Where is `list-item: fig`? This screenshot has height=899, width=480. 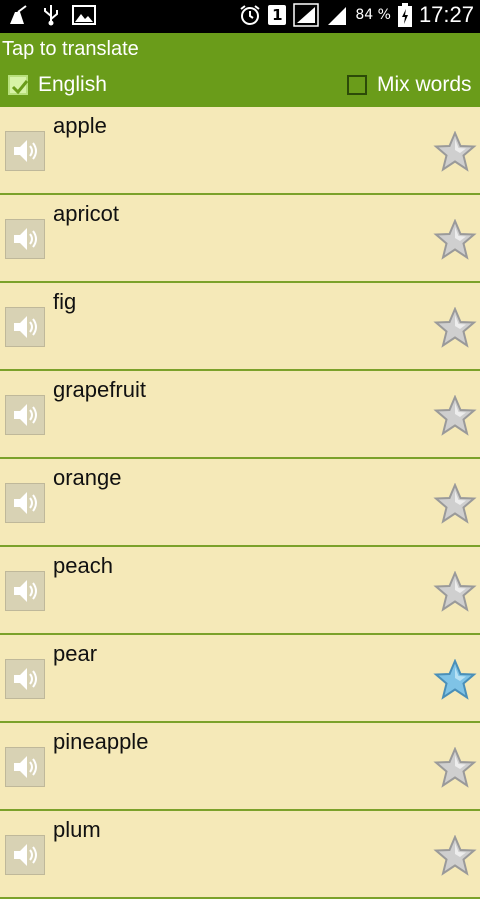
list-item: fig is located at coordinates (240, 327).